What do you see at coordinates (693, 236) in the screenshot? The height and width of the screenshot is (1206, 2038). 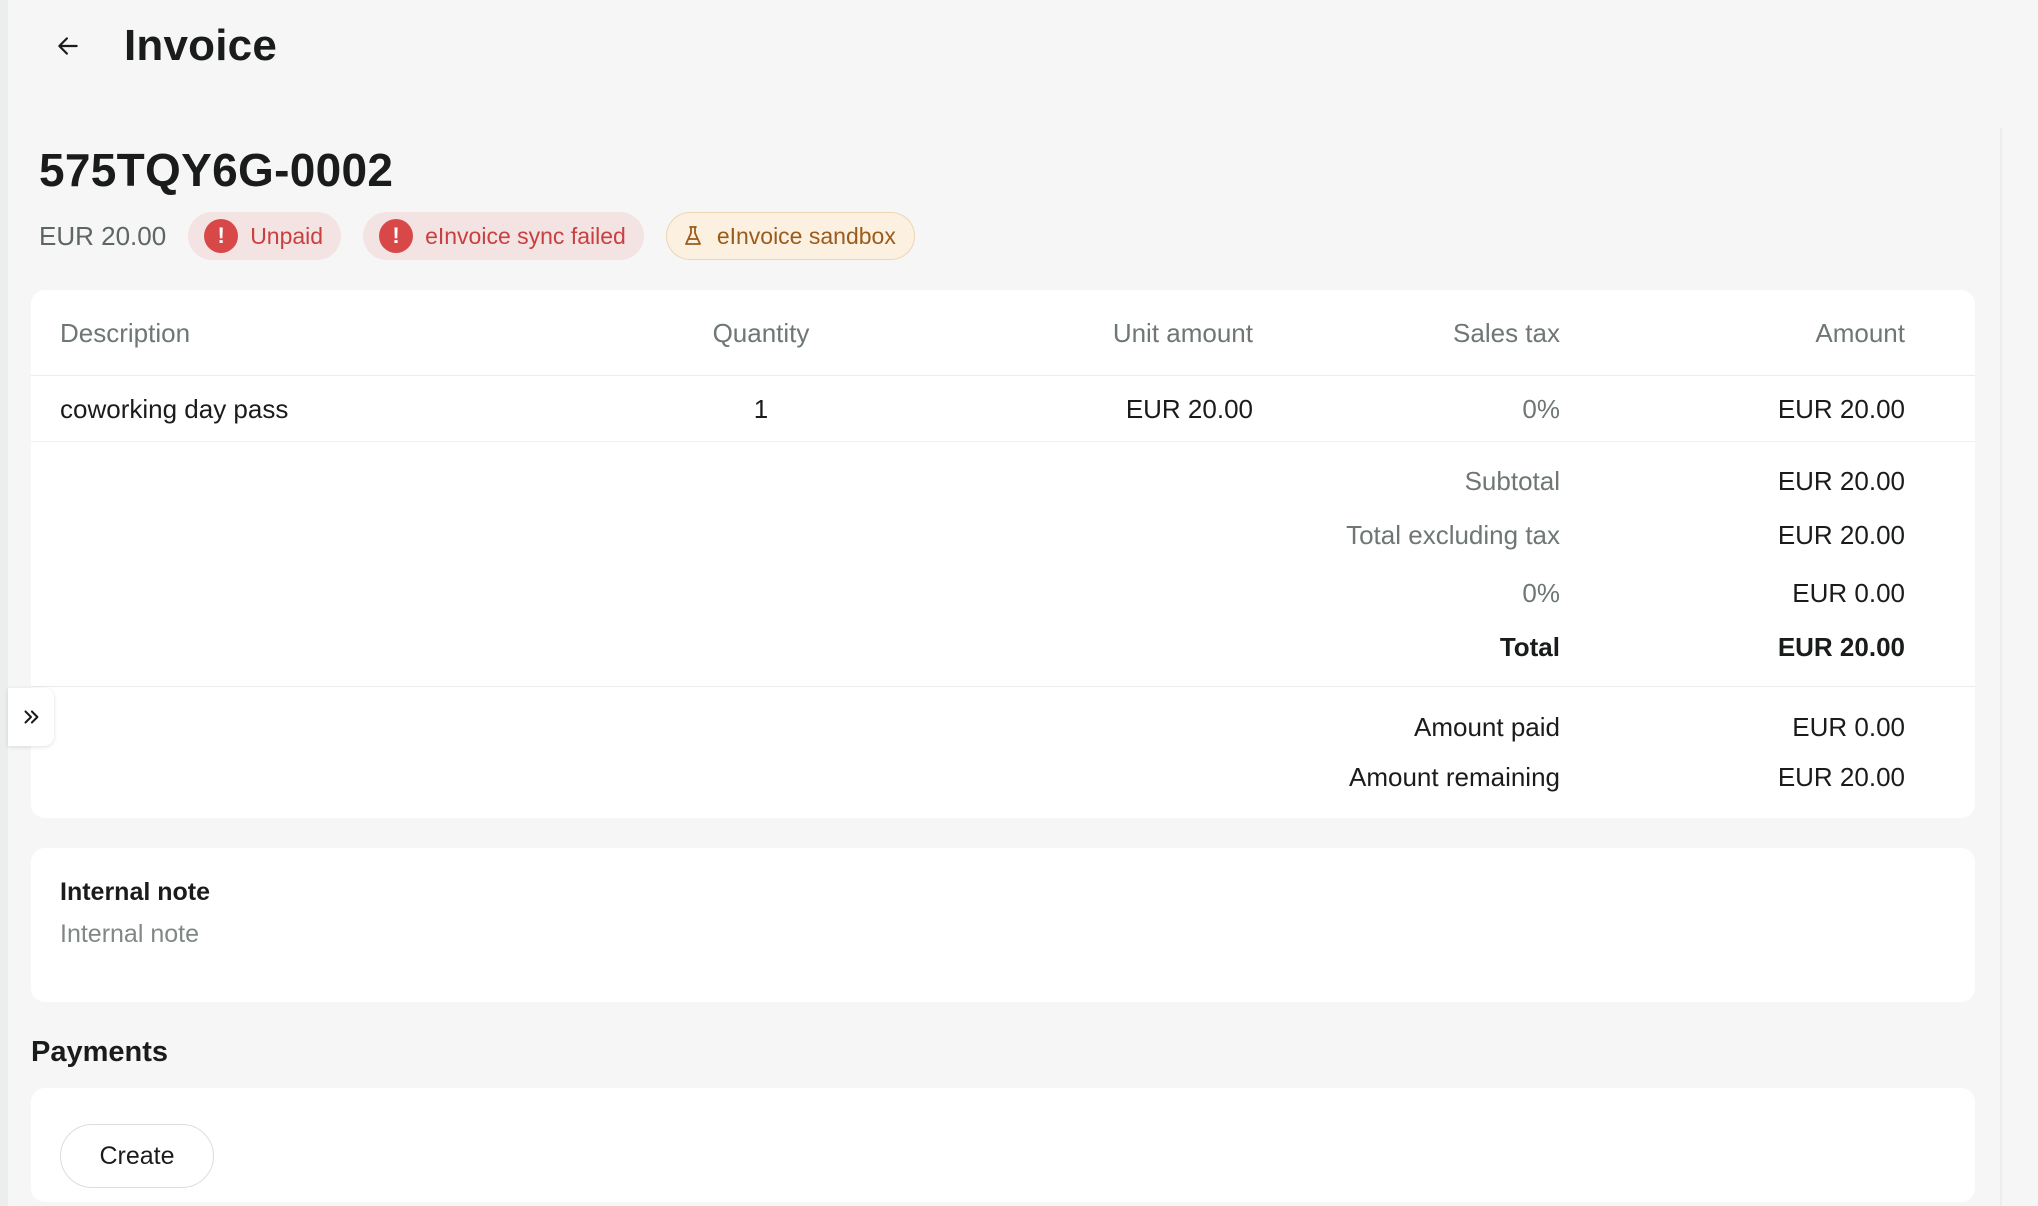 I see `flask-icon` at bounding box center [693, 236].